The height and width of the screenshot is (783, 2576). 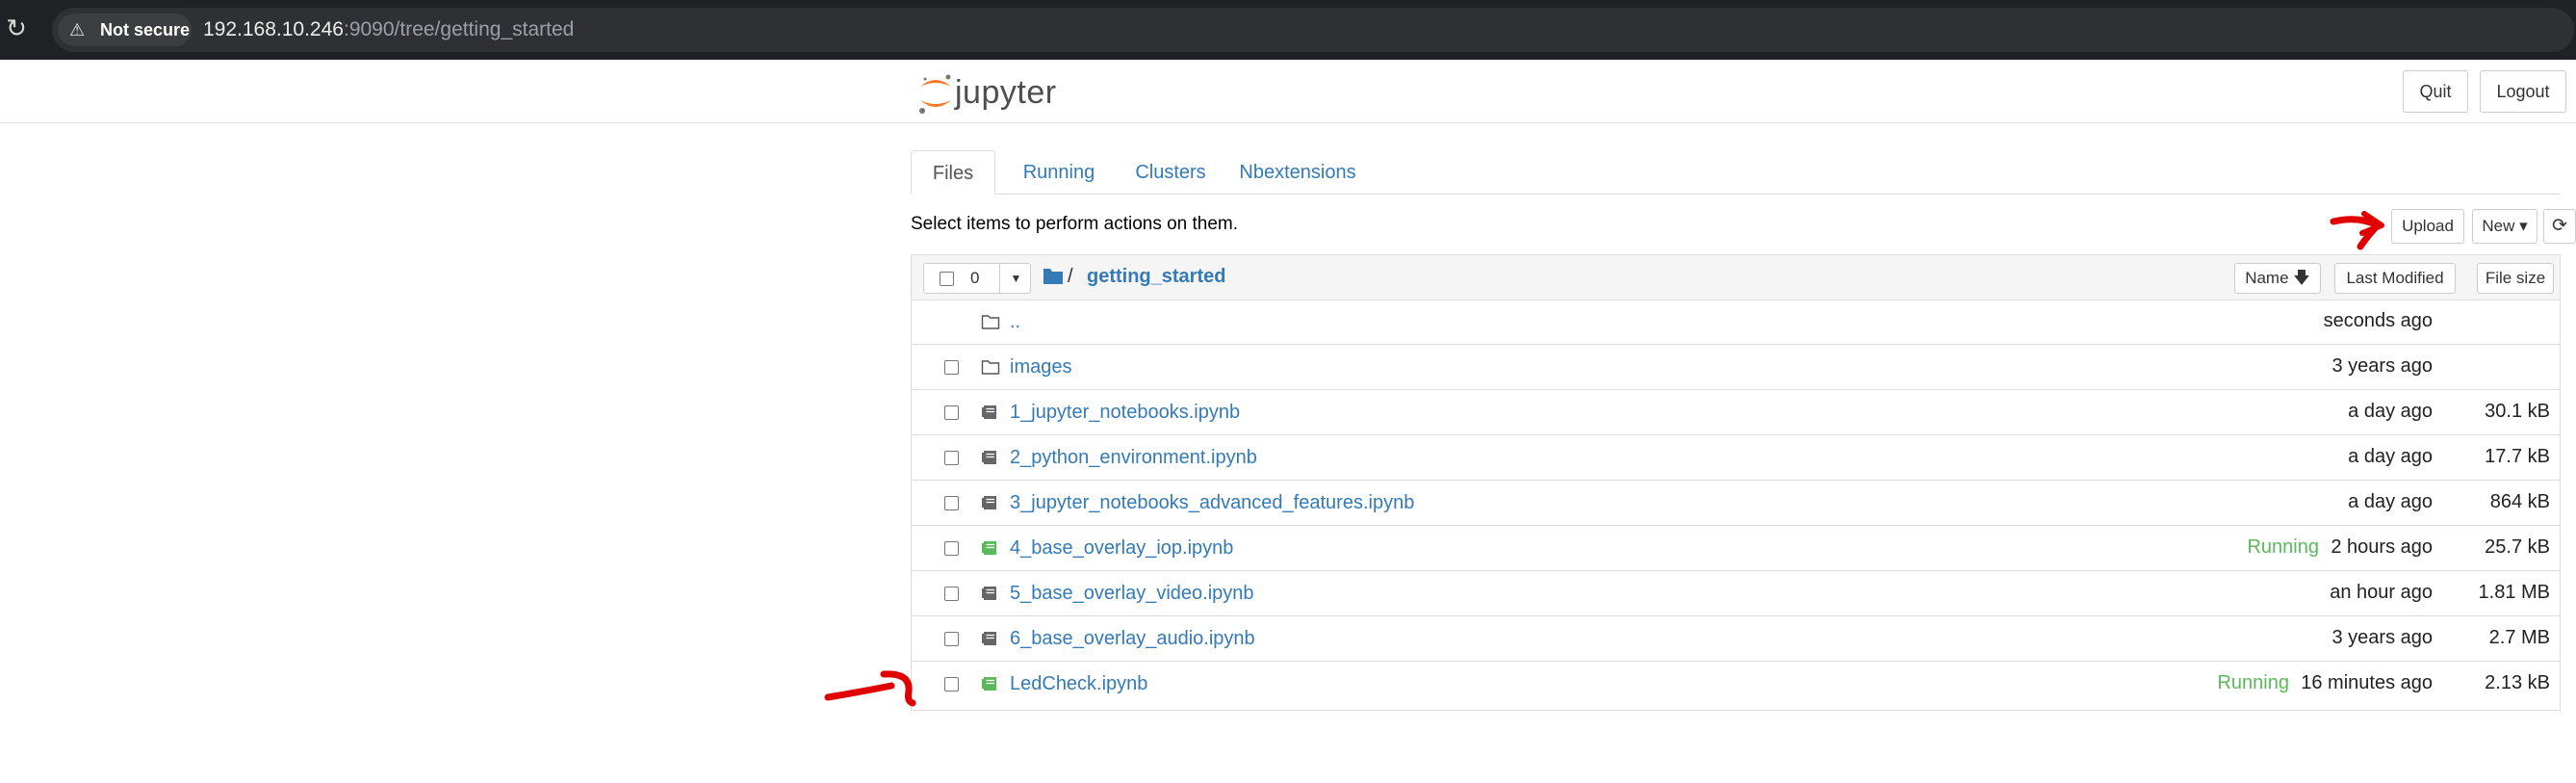 What do you see at coordinates (2559, 227) in the screenshot?
I see `refresh-icon: ⟳` at bounding box center [2559, 227].